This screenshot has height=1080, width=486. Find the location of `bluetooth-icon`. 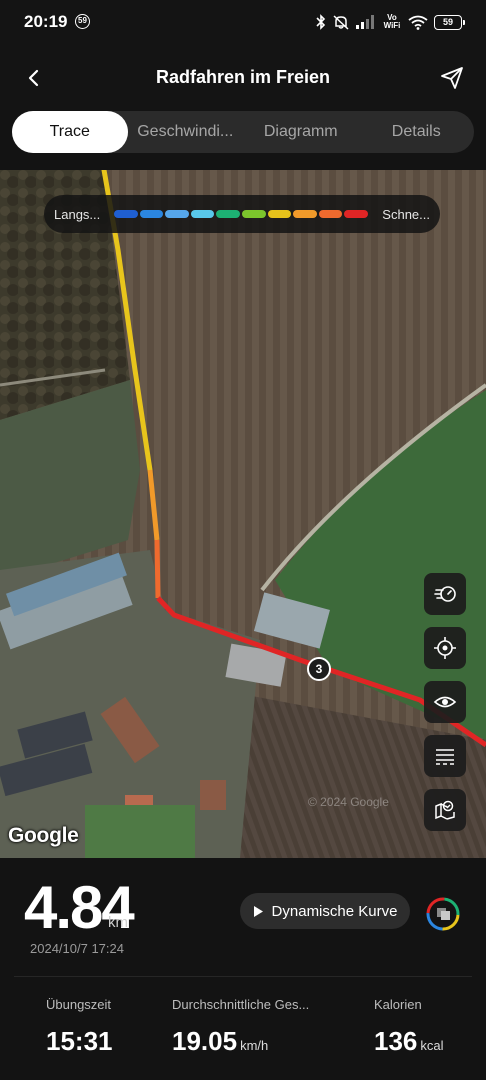

bluetooth-icon is located at coordinates (321, 22).